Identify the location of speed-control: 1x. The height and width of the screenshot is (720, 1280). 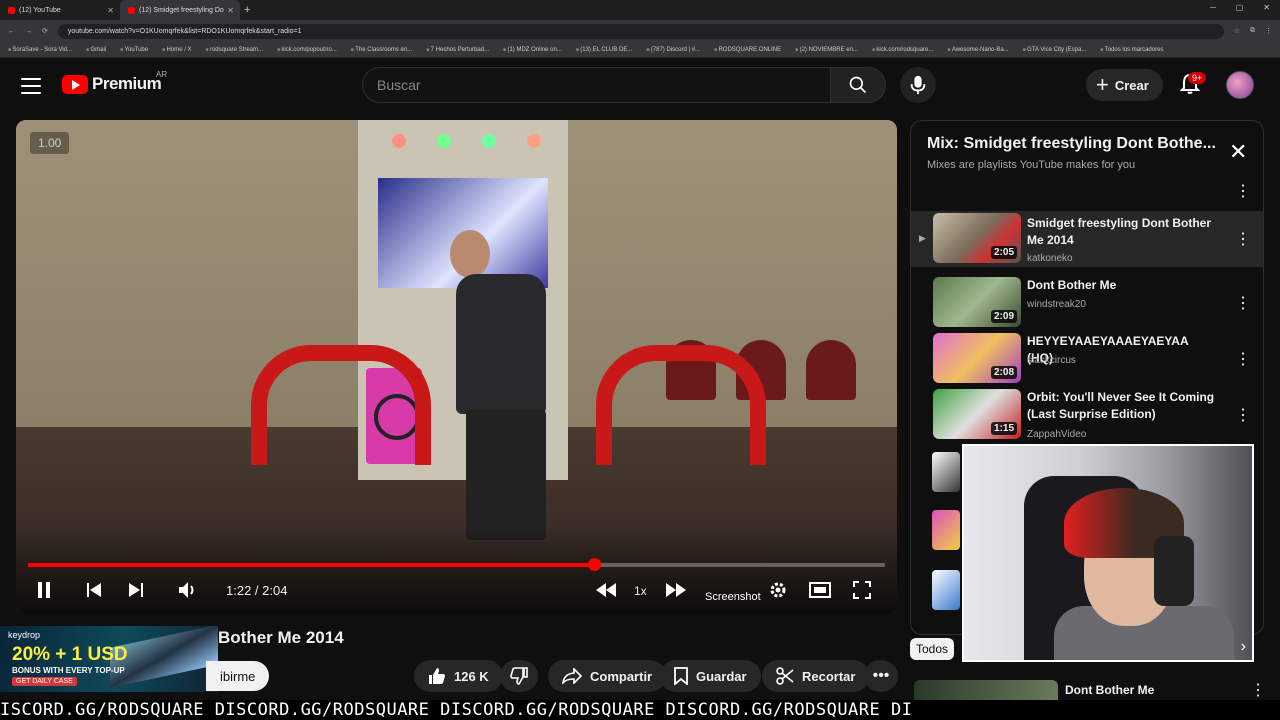
(640, 591).